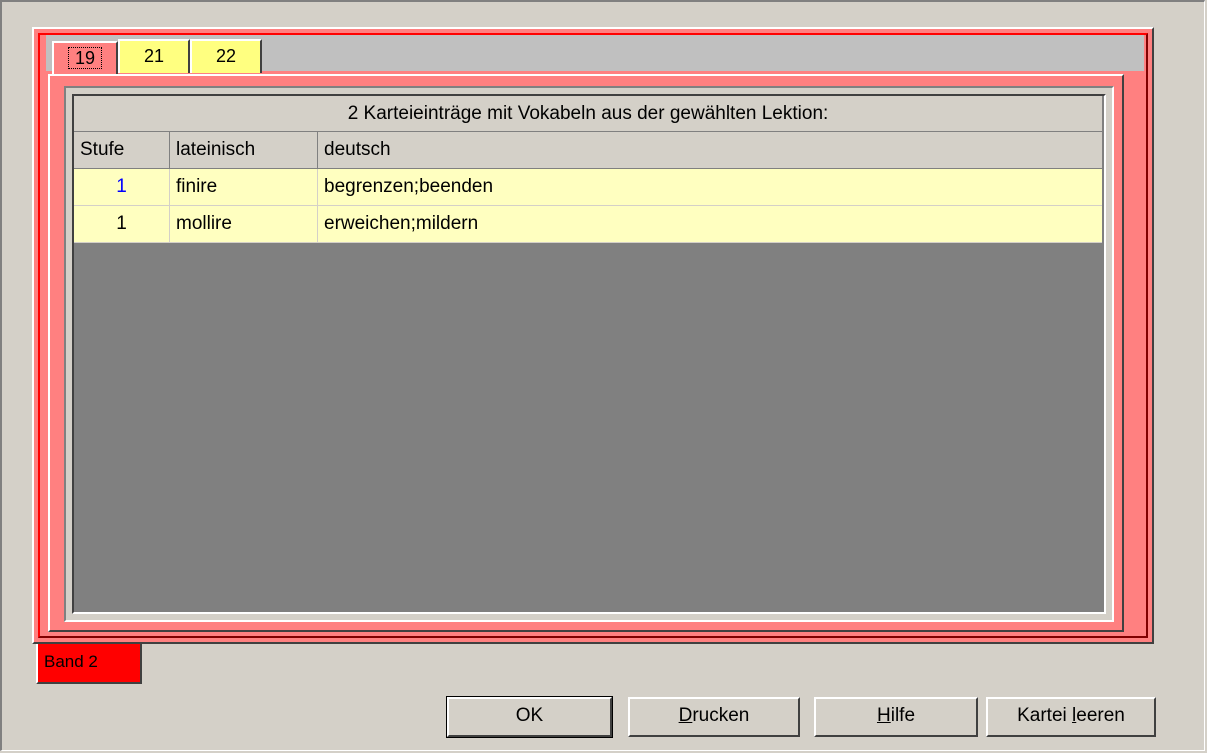 This screenshot has height=753, width=1207. I want to click on tab-lektion-19: 19, so click(85, 58).